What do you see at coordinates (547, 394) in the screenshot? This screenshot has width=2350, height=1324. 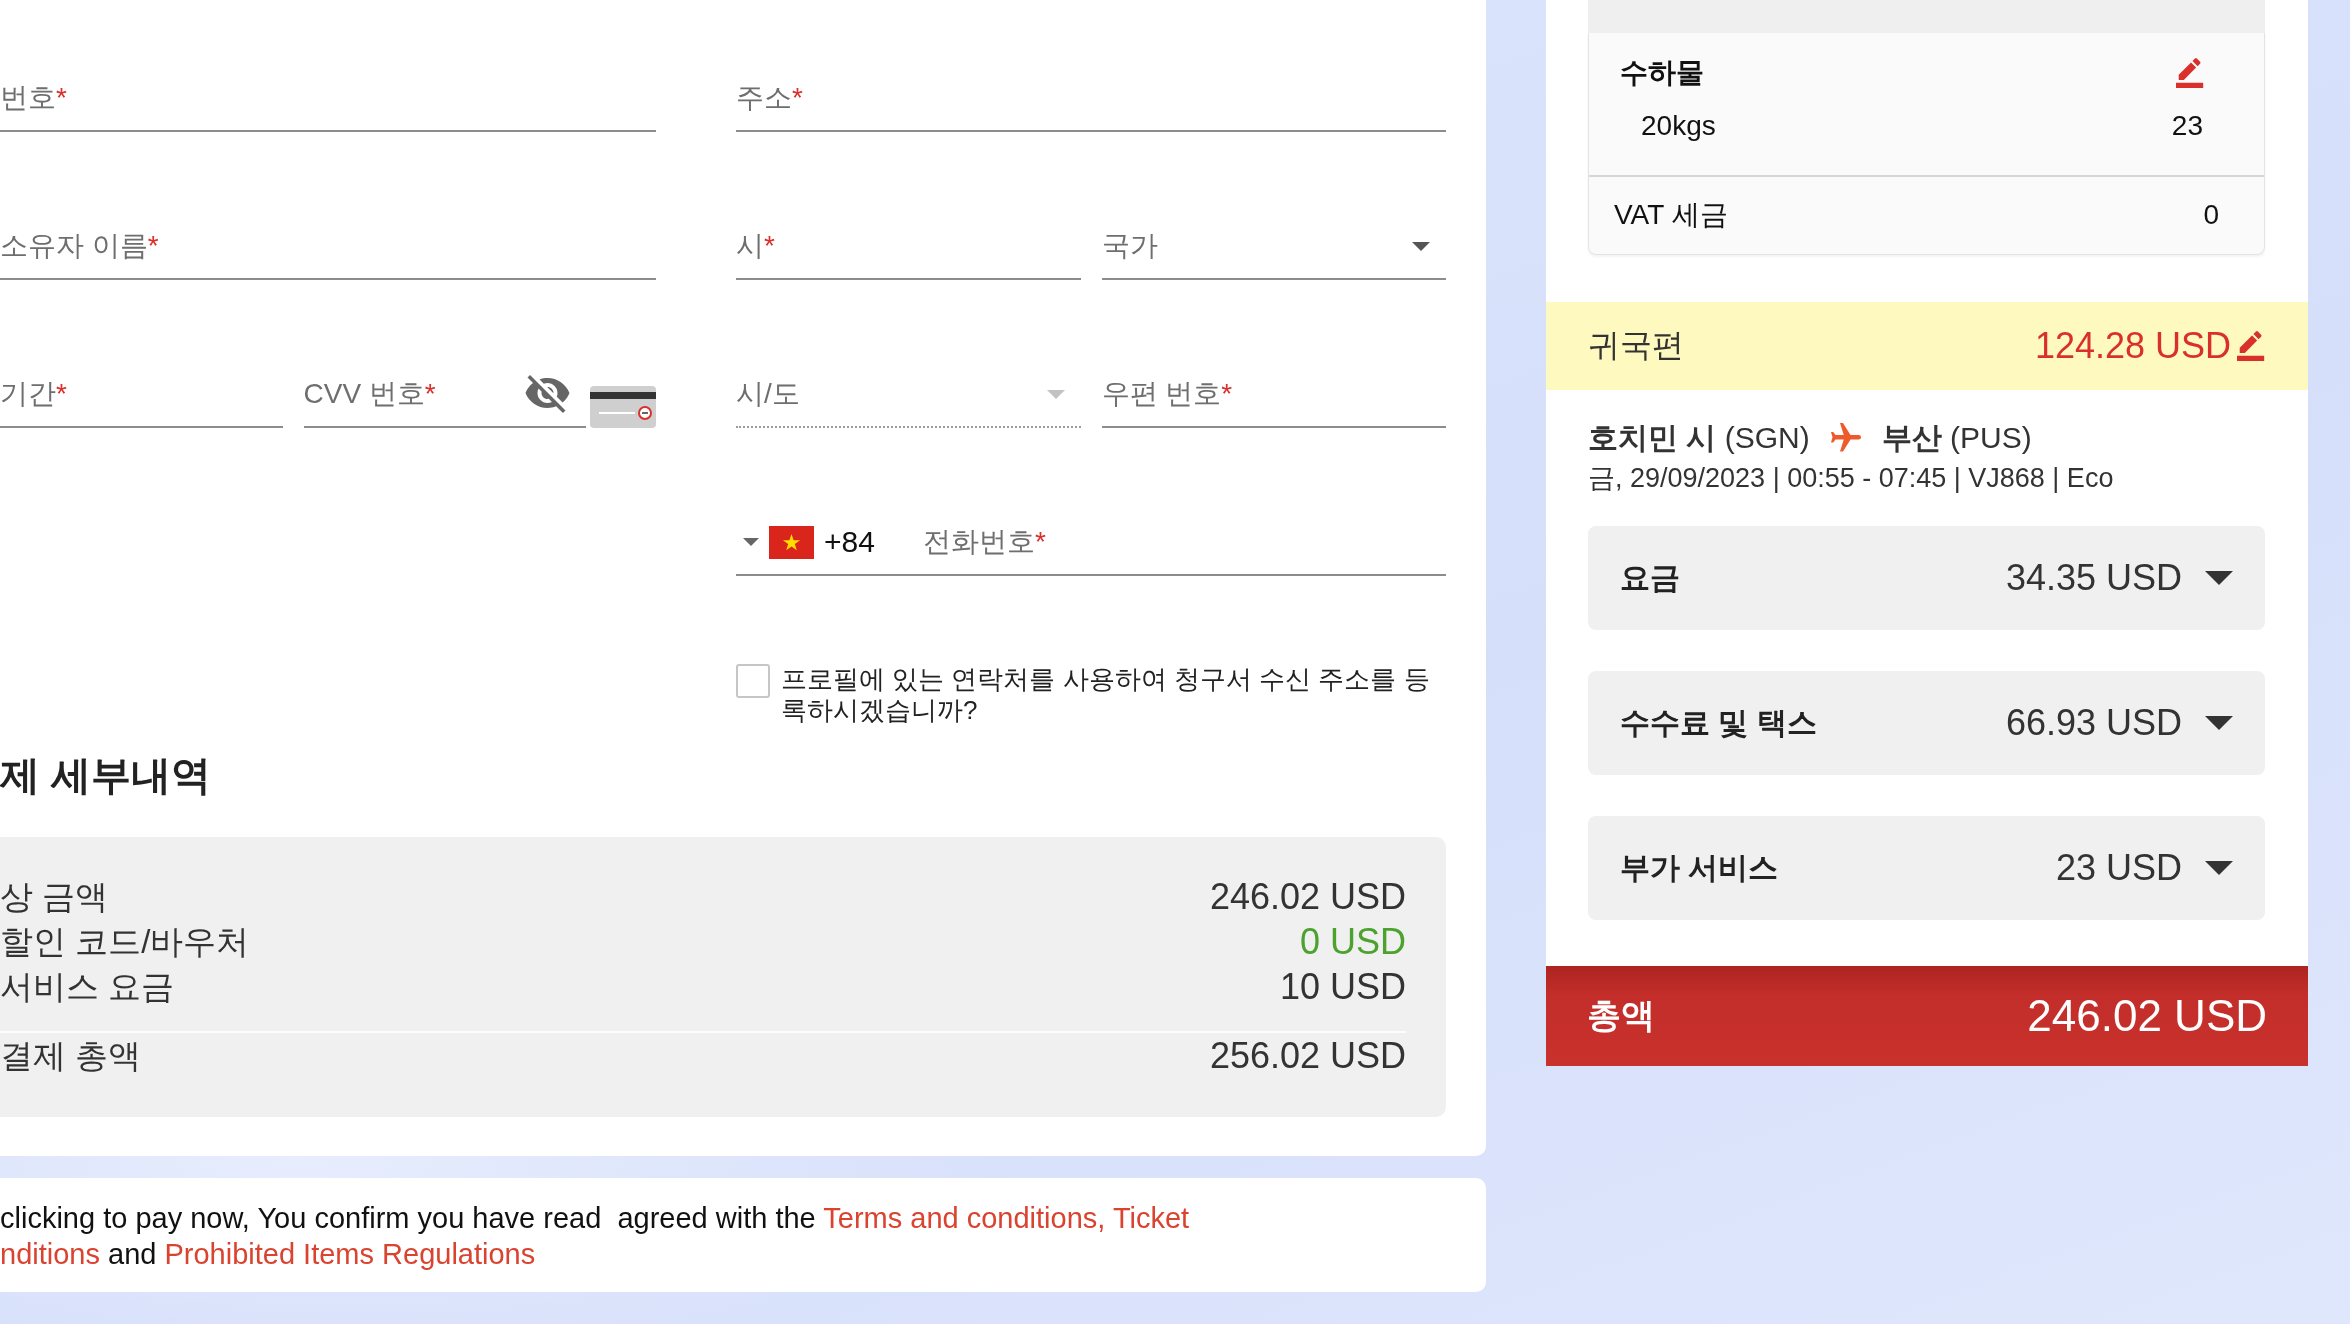 I see `eye-slash-icon` at bounding box center [547, 394].